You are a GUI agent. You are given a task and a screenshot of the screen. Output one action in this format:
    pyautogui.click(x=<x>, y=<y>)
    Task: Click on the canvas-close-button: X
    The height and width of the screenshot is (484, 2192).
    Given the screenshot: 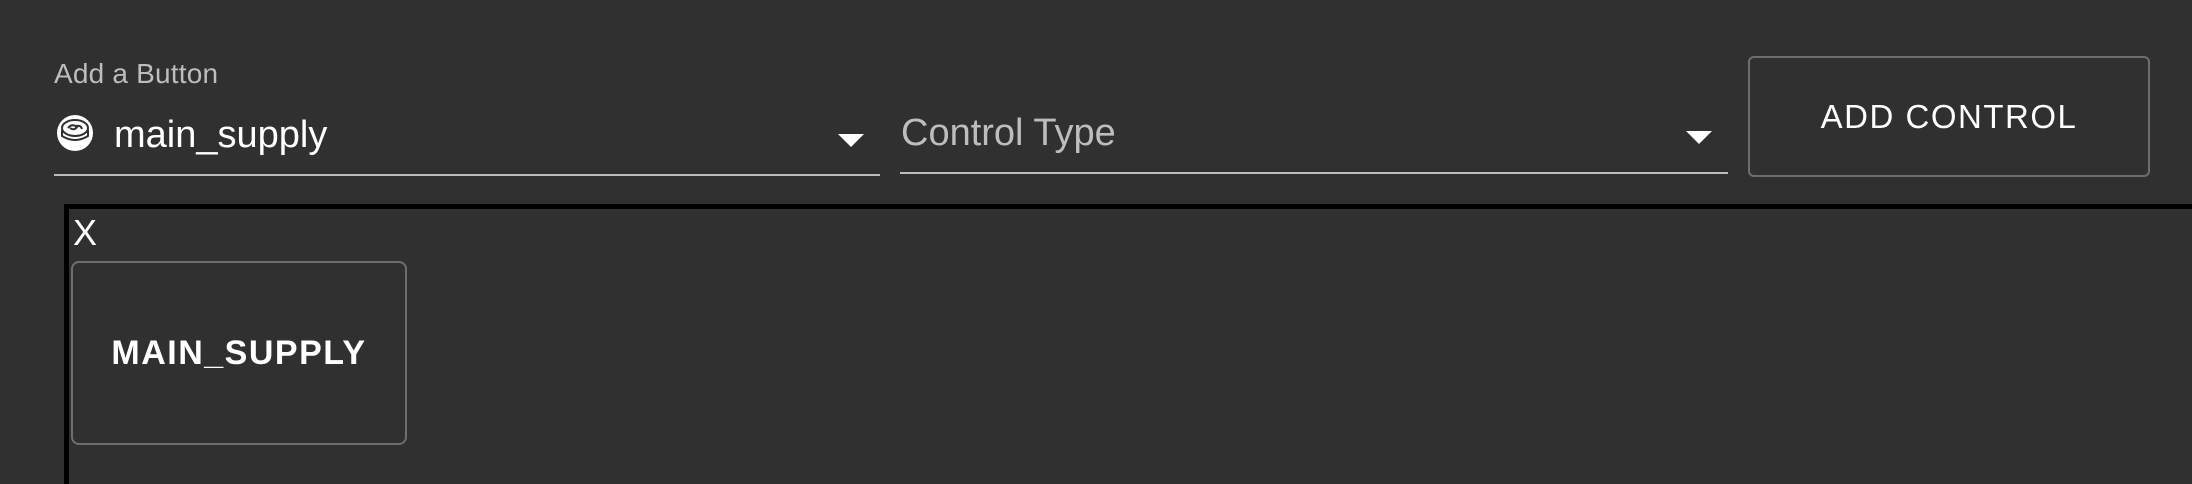 What is the action you would take?
    pyautogui.click(x=85, y=233)
    